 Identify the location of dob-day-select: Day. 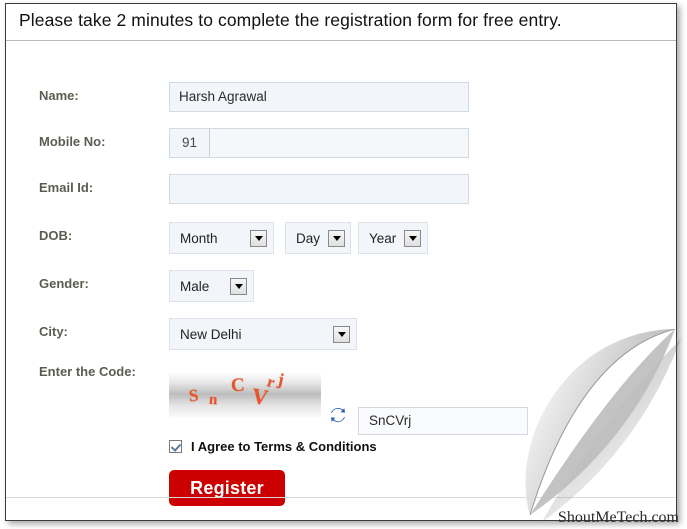
(318, 238).